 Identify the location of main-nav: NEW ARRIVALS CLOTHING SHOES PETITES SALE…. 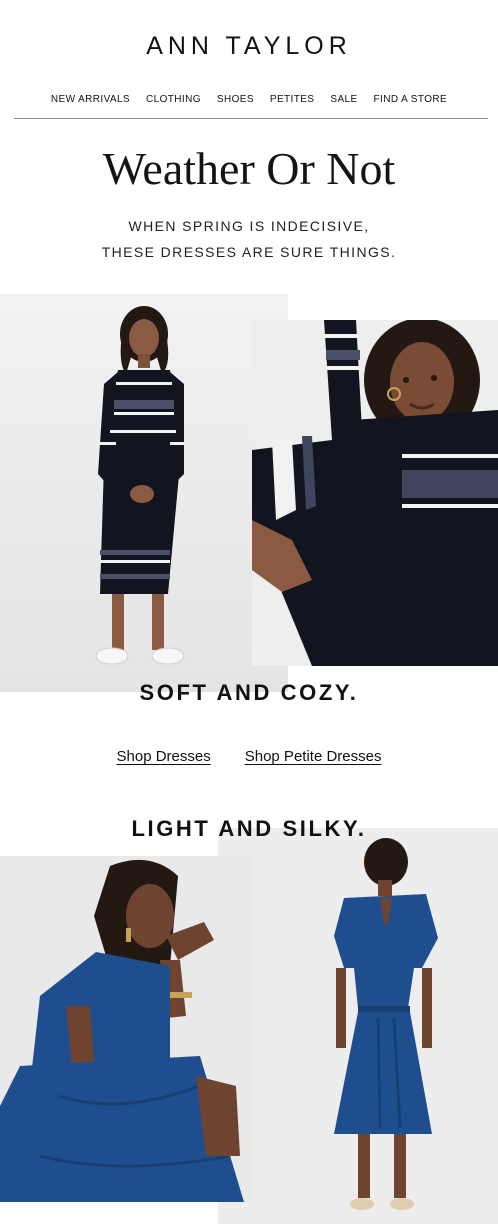
(249, 99).